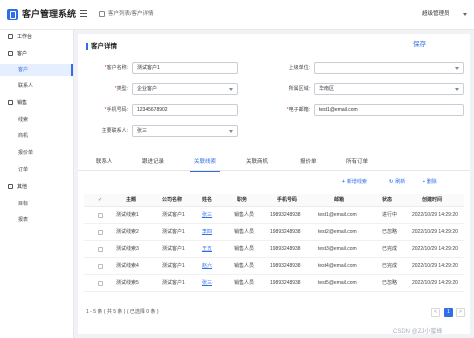 Image resolution: width=474 pixels, height=338 pixels. What do you see at coordinates (207, 266) in the screenshot?
I see `cell-name-link: 赵六` at bounding box center [207, 266].